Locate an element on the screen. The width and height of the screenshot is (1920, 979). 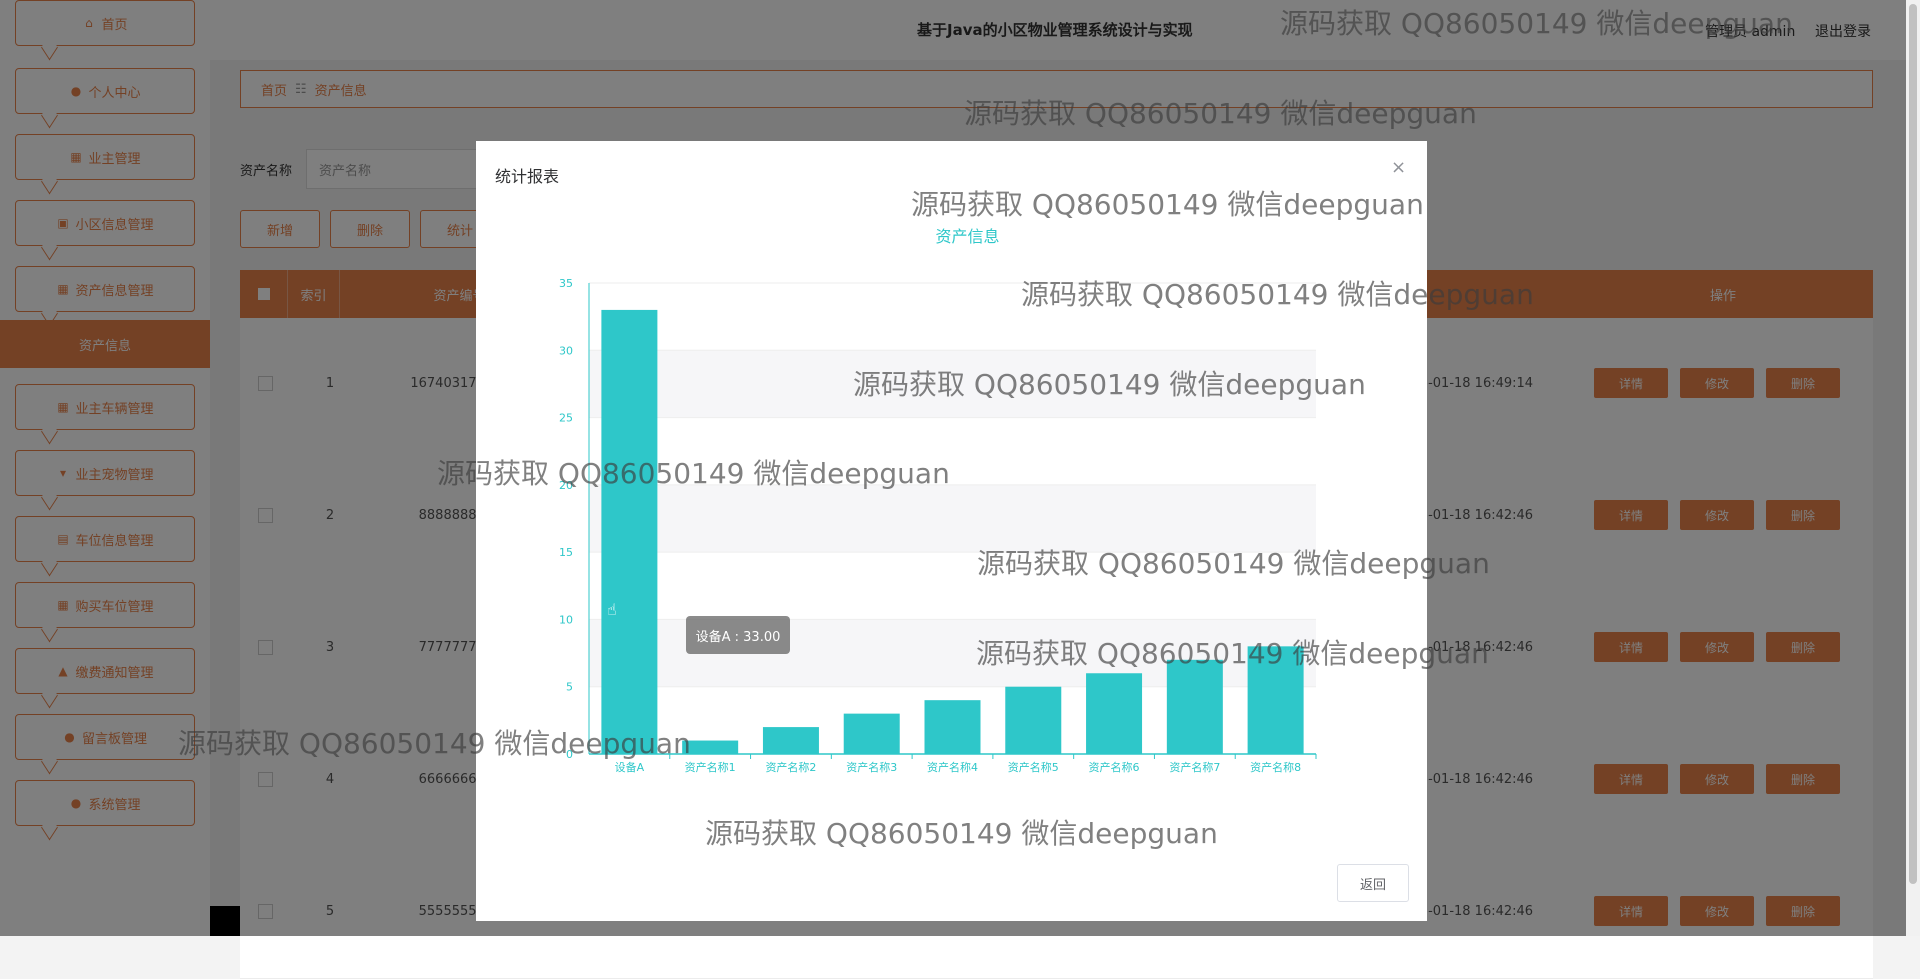
chart-title: 资产信息 is located at coordinates (967, 236).